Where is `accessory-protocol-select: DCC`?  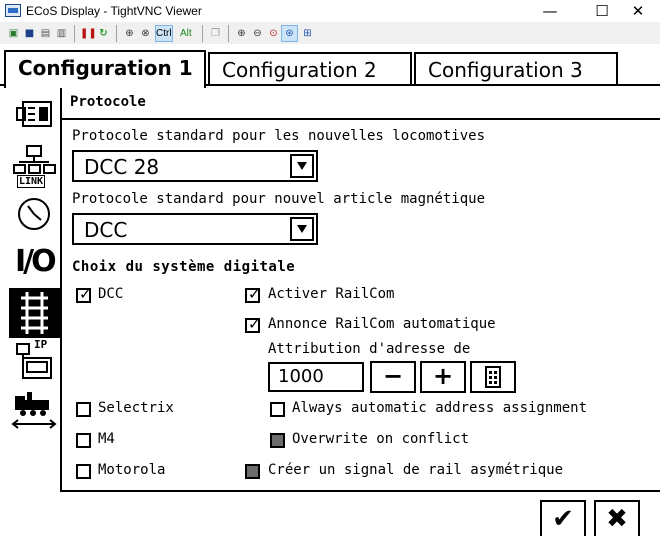 accessory-protocol-select: DCC is located at coordinates (195, 229).